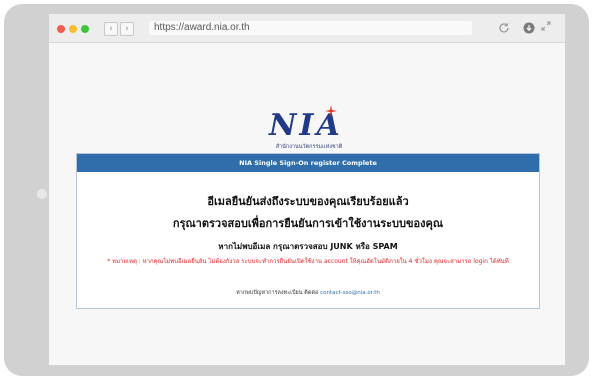 The image size is (593, 381). I want to click on maximize-window-button, so click(85, 29).